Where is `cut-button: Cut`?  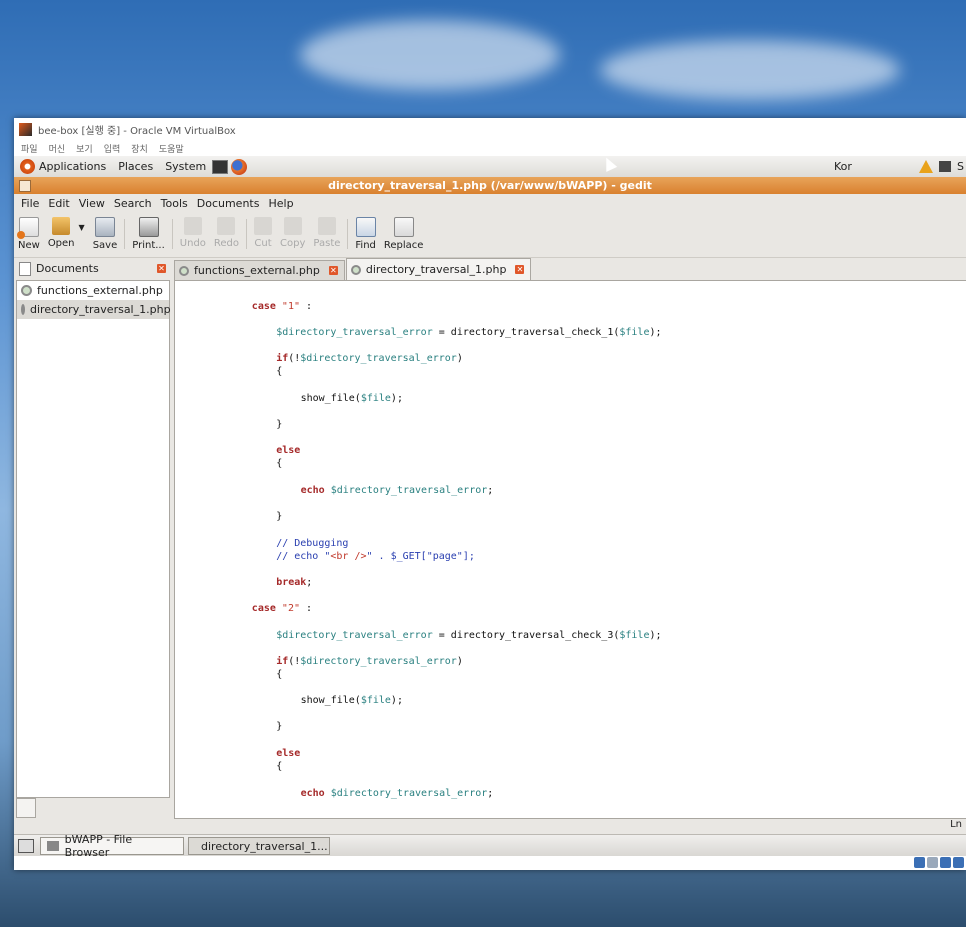 cut-button: Cut is located at coordinates (263, 231).